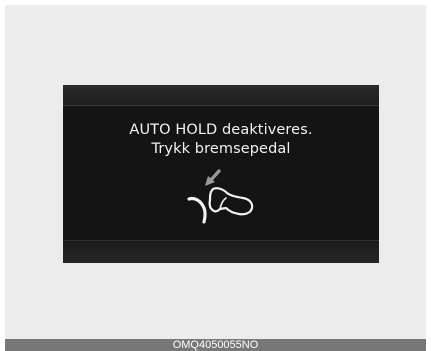 This screenshot has width=431, height=351. I want to click on display-top-divider, so click(221, 105).